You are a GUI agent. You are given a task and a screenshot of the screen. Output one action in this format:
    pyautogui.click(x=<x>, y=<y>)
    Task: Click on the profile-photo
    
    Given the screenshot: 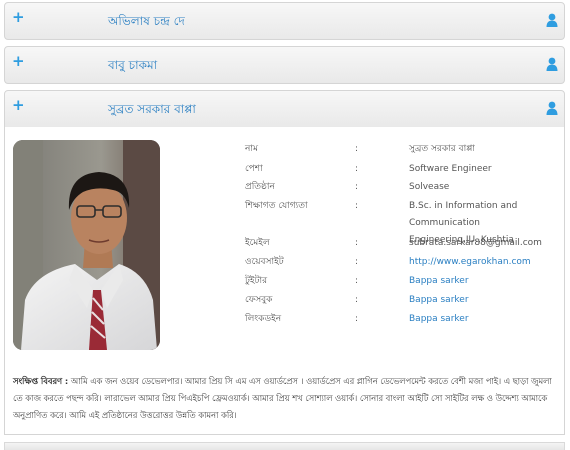 What is the action you would take?
    pyautogui.click(x=86, y=245)
    